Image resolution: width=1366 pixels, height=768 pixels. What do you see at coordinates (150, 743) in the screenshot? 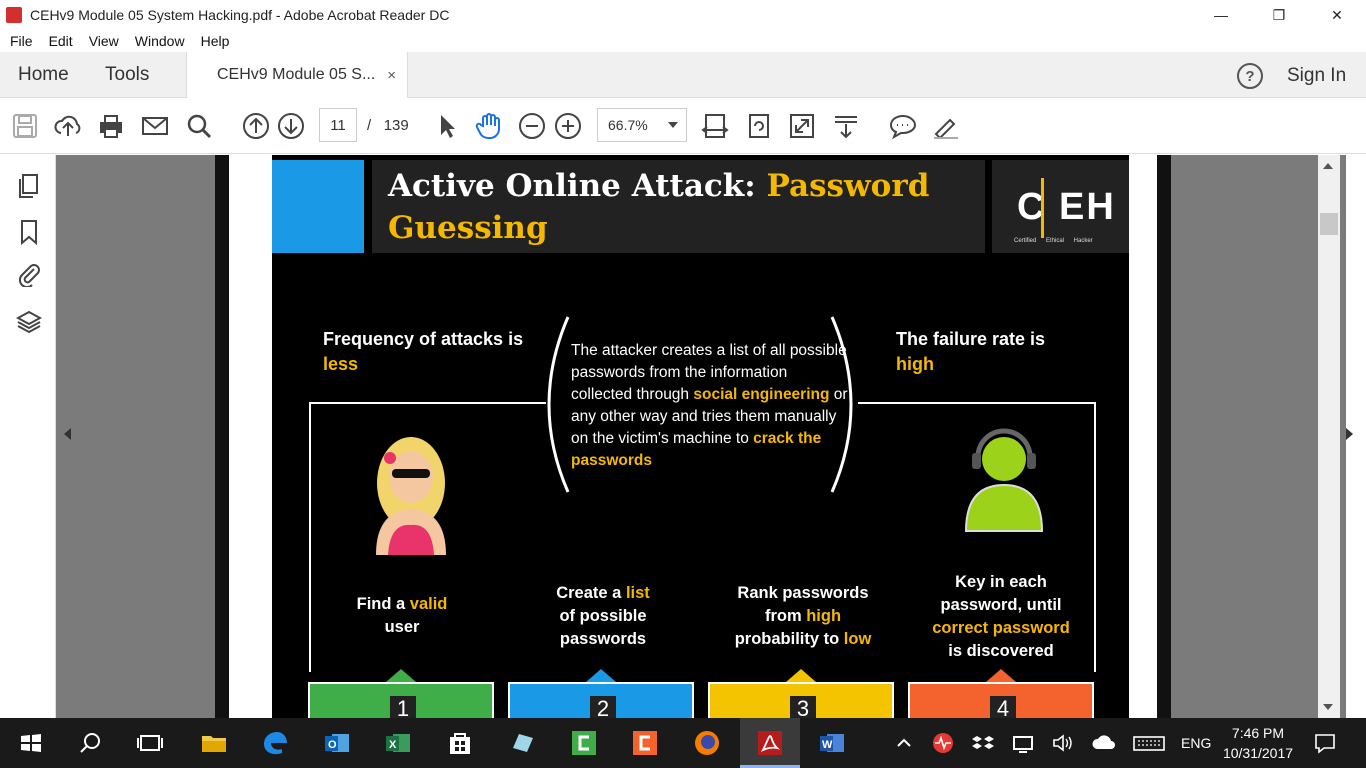
I see `task-view-icon` at bounding box center [150, 743].